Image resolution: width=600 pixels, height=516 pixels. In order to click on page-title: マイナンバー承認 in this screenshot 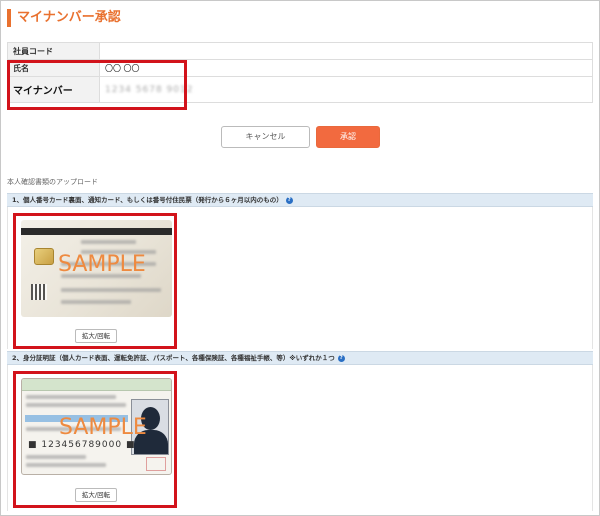, I will do `click(64, 18)`.